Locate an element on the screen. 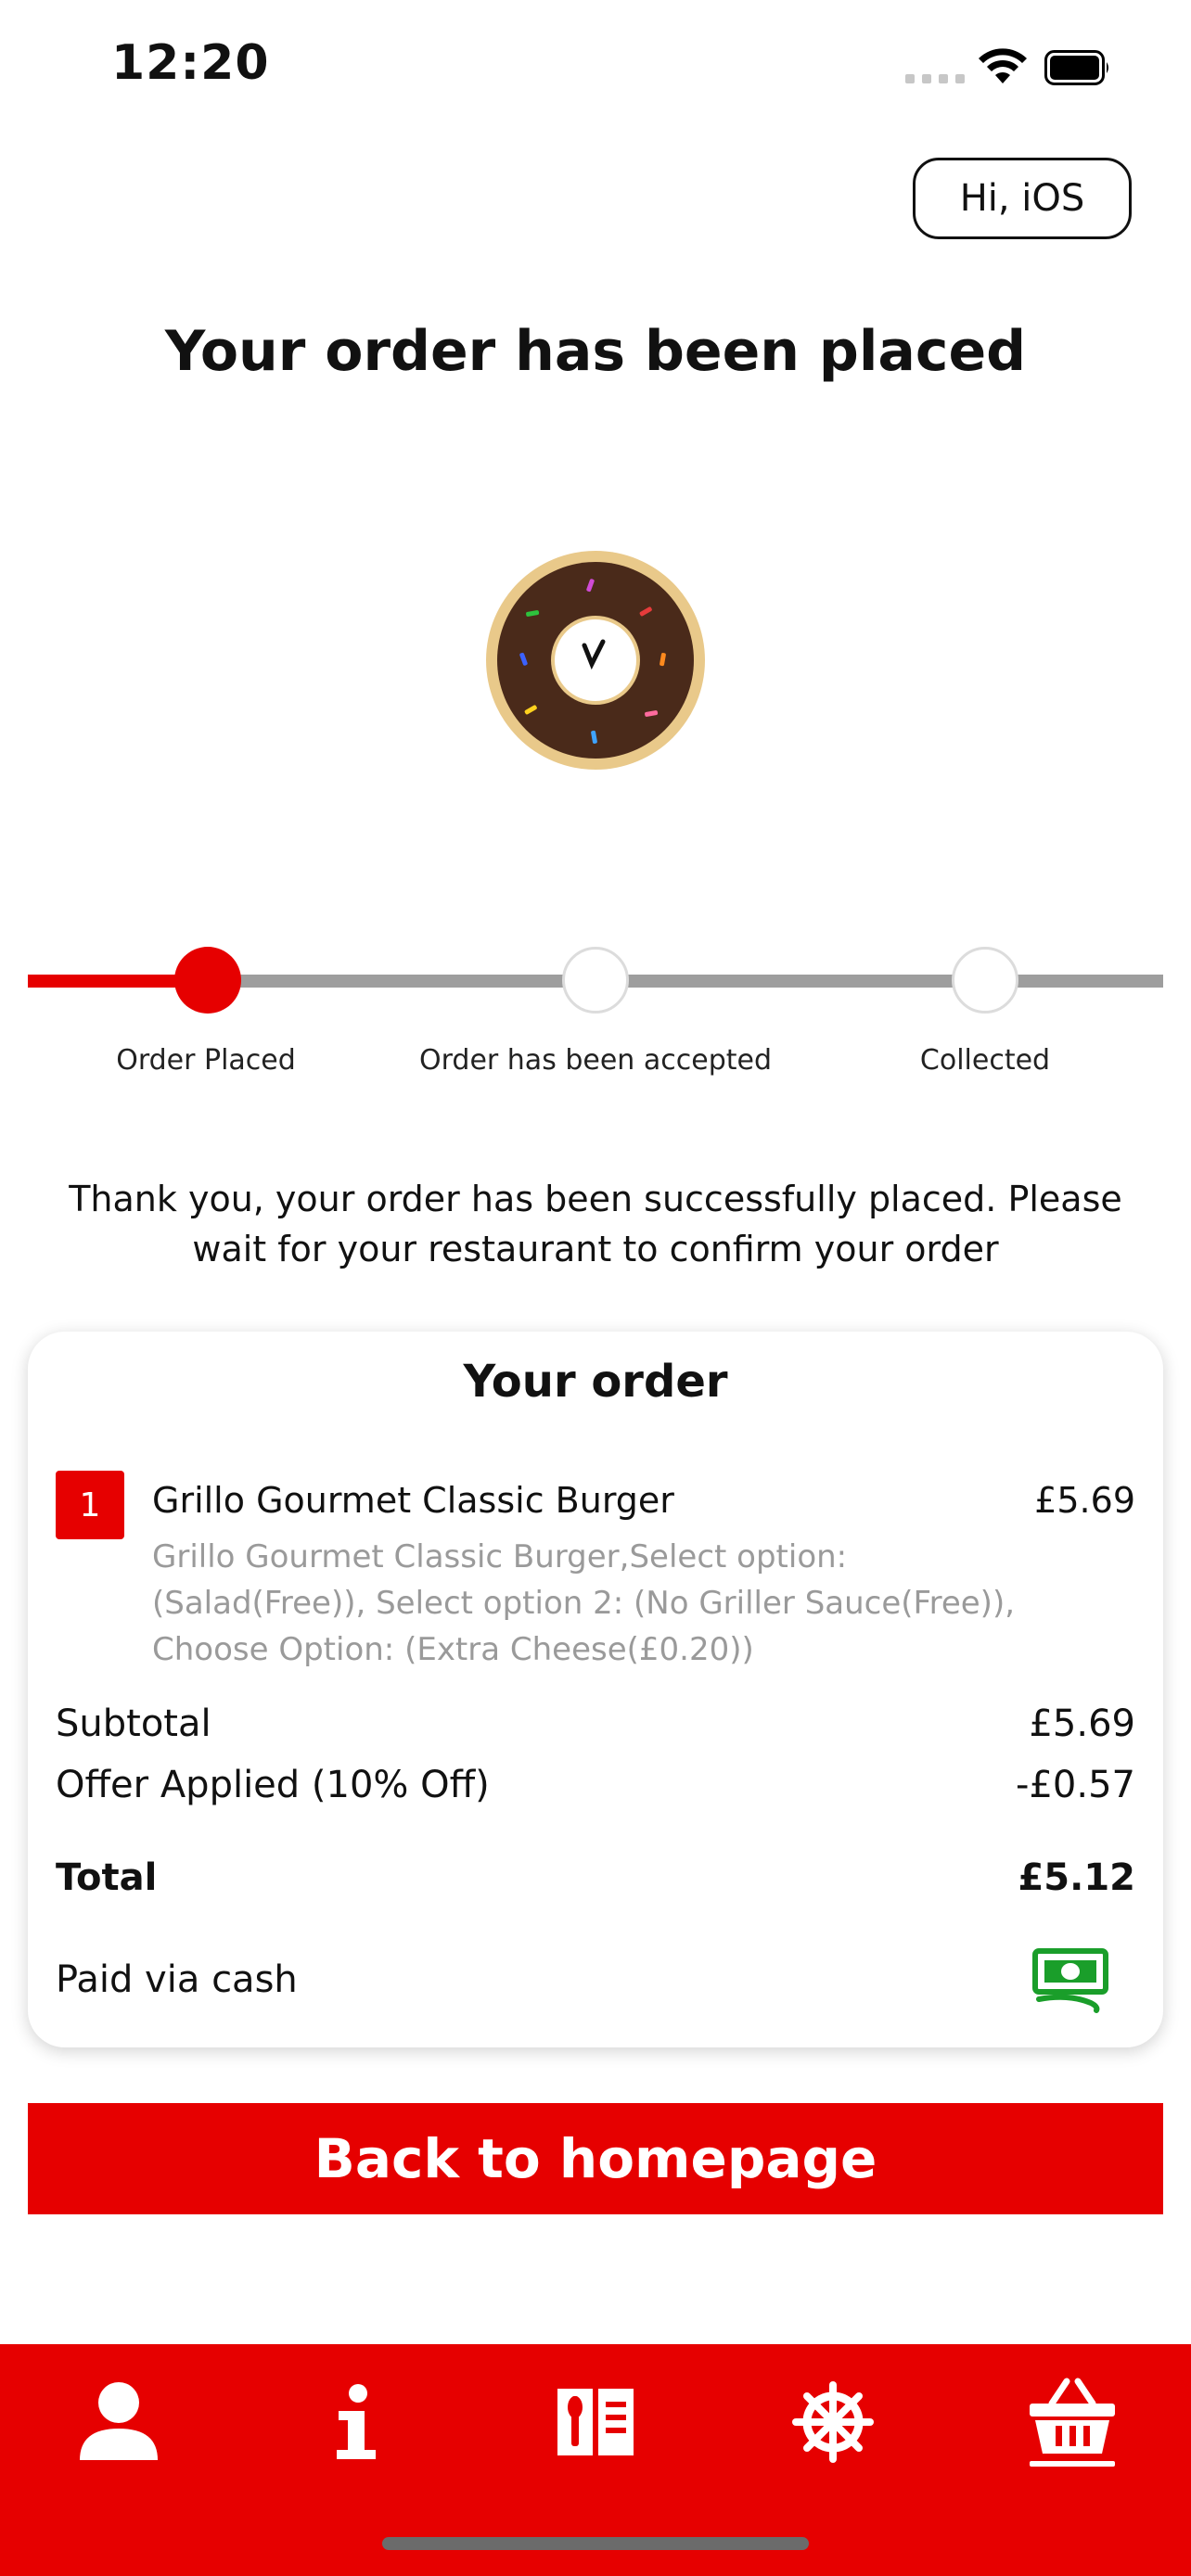 This screenshot has width=1191, height=2576. step-dot-collected is located at coordinates (985, 981).